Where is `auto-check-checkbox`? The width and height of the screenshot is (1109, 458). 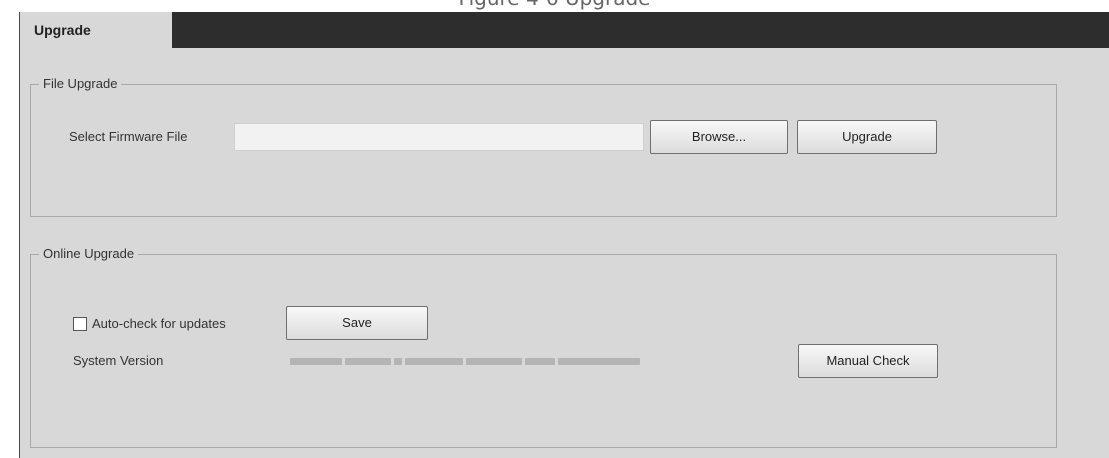 auto-check-checkbox is located at coordinates (80, 324).